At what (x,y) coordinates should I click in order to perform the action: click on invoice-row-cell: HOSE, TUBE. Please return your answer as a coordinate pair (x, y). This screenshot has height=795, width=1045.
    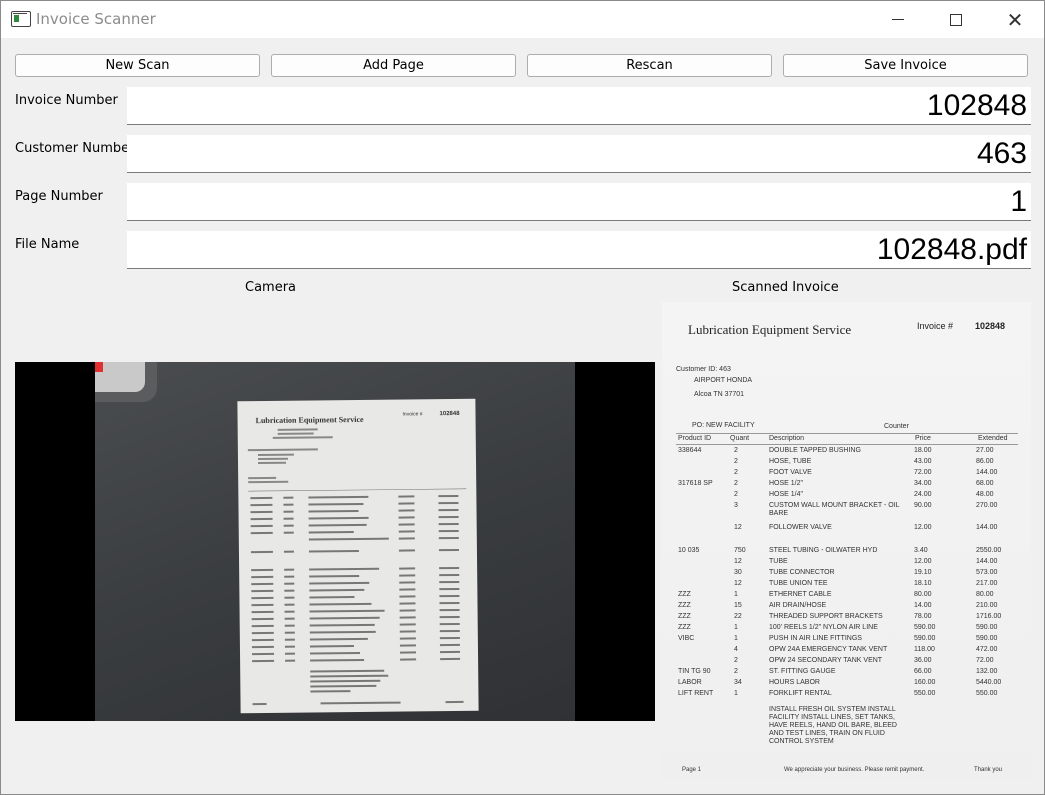
    Looking at the image, I should click on (790, 461).